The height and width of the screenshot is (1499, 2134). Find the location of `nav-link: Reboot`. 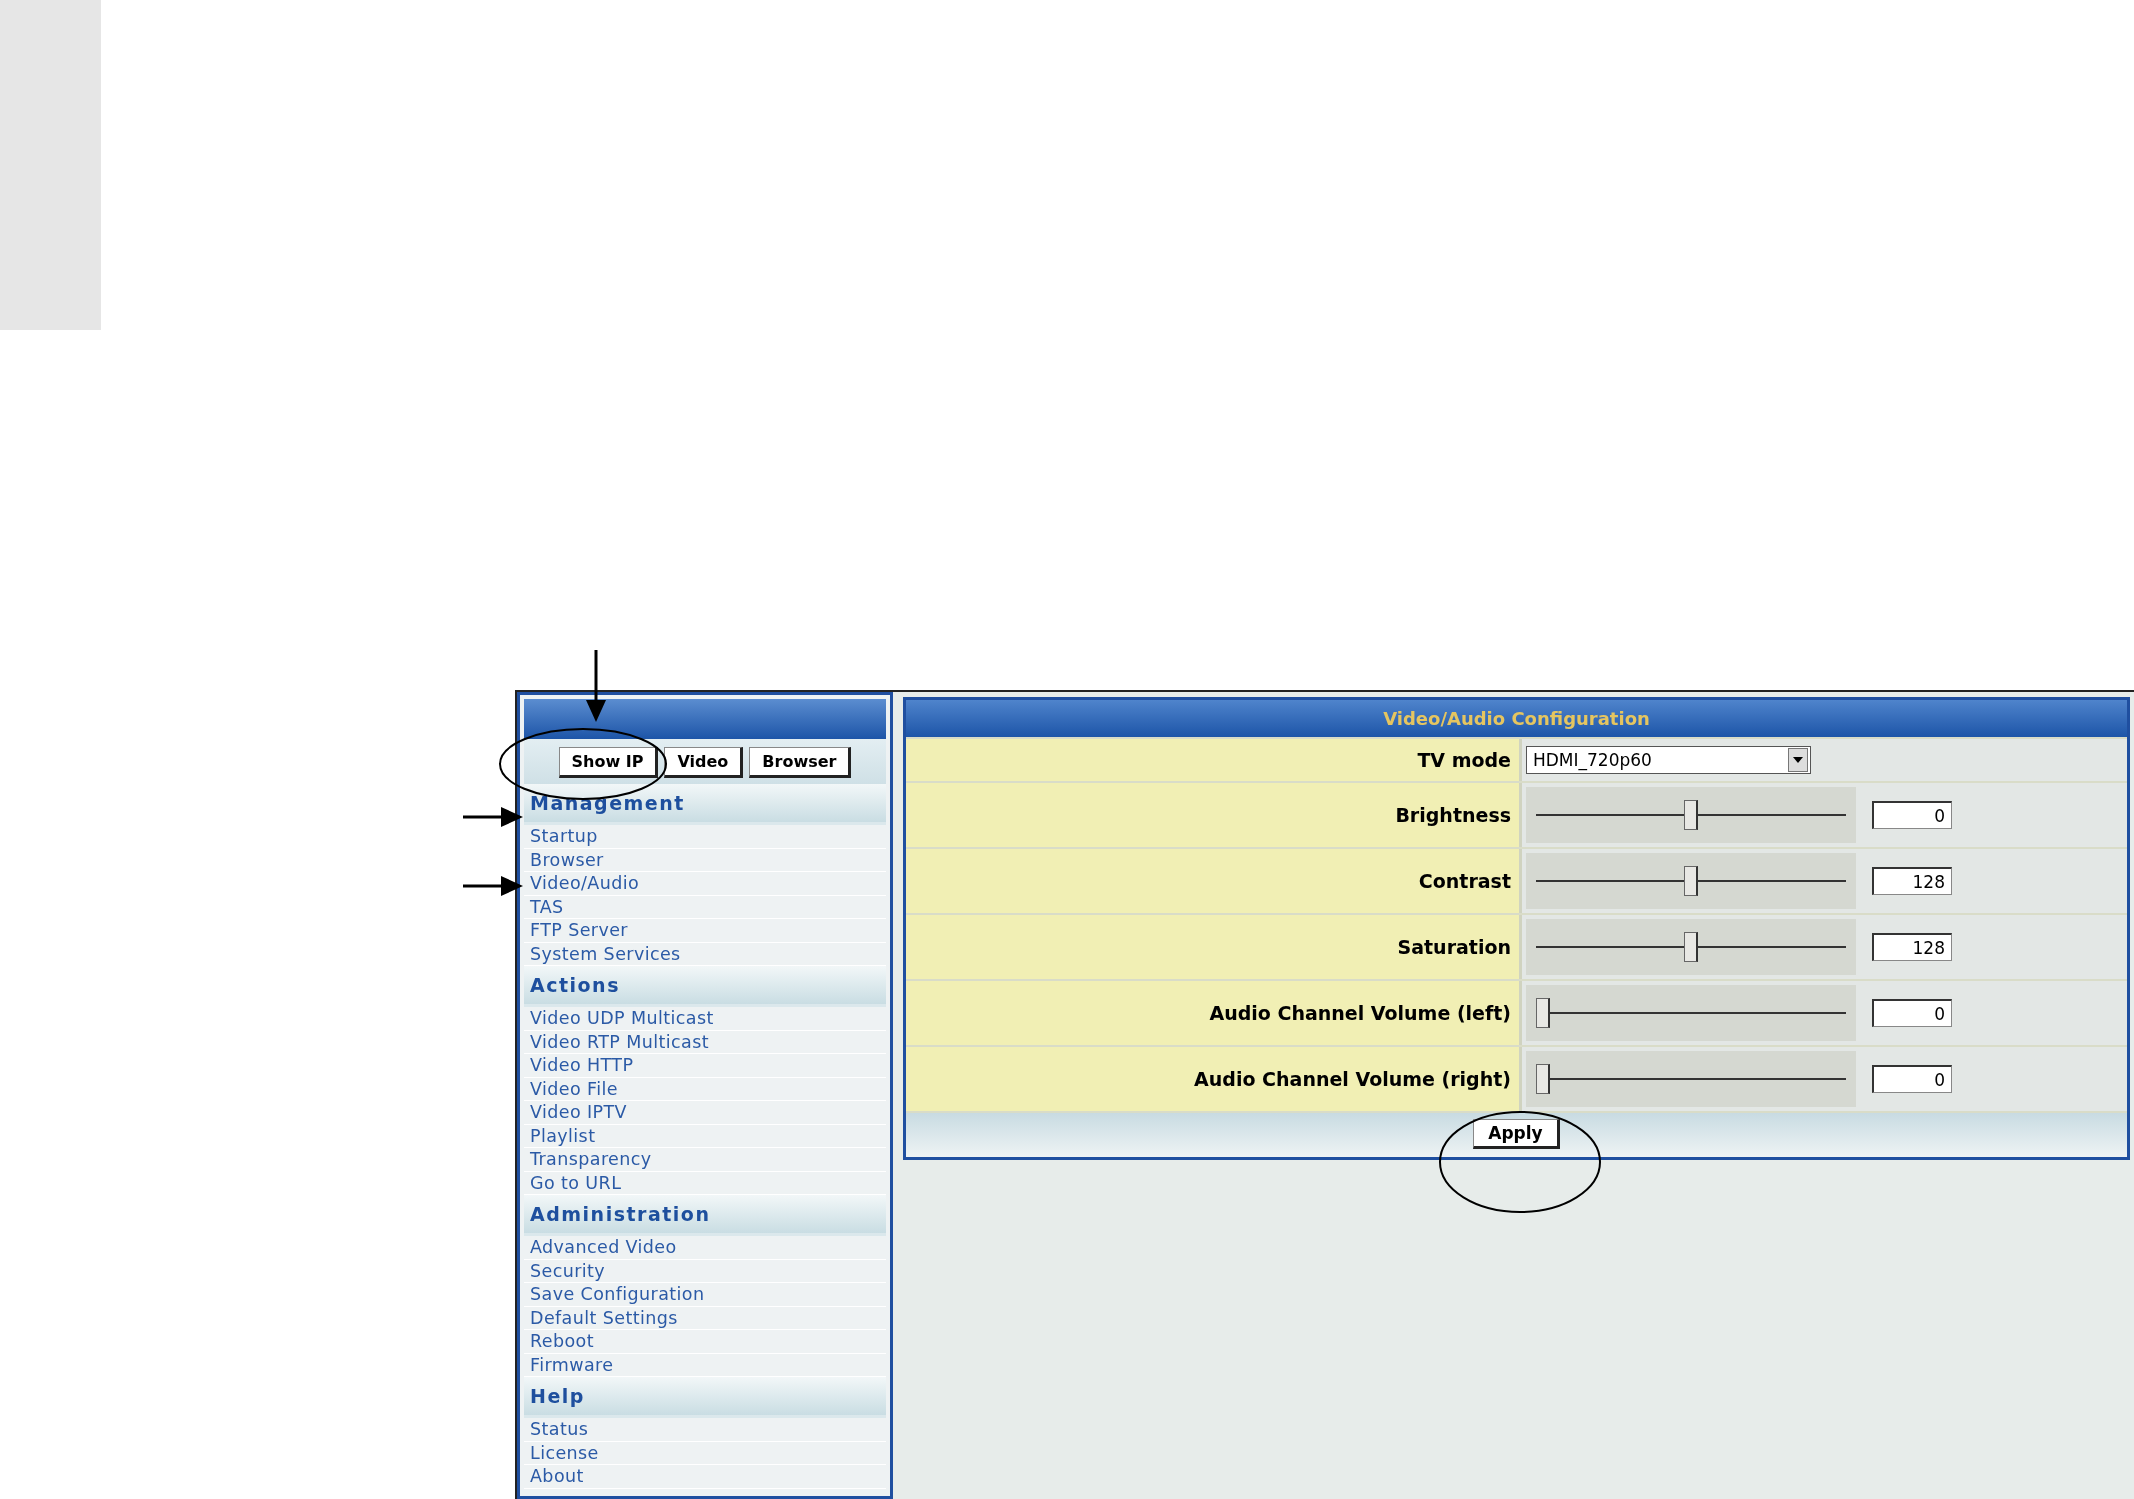

nav-link: Reboot is located at coordinates (705, 1342).